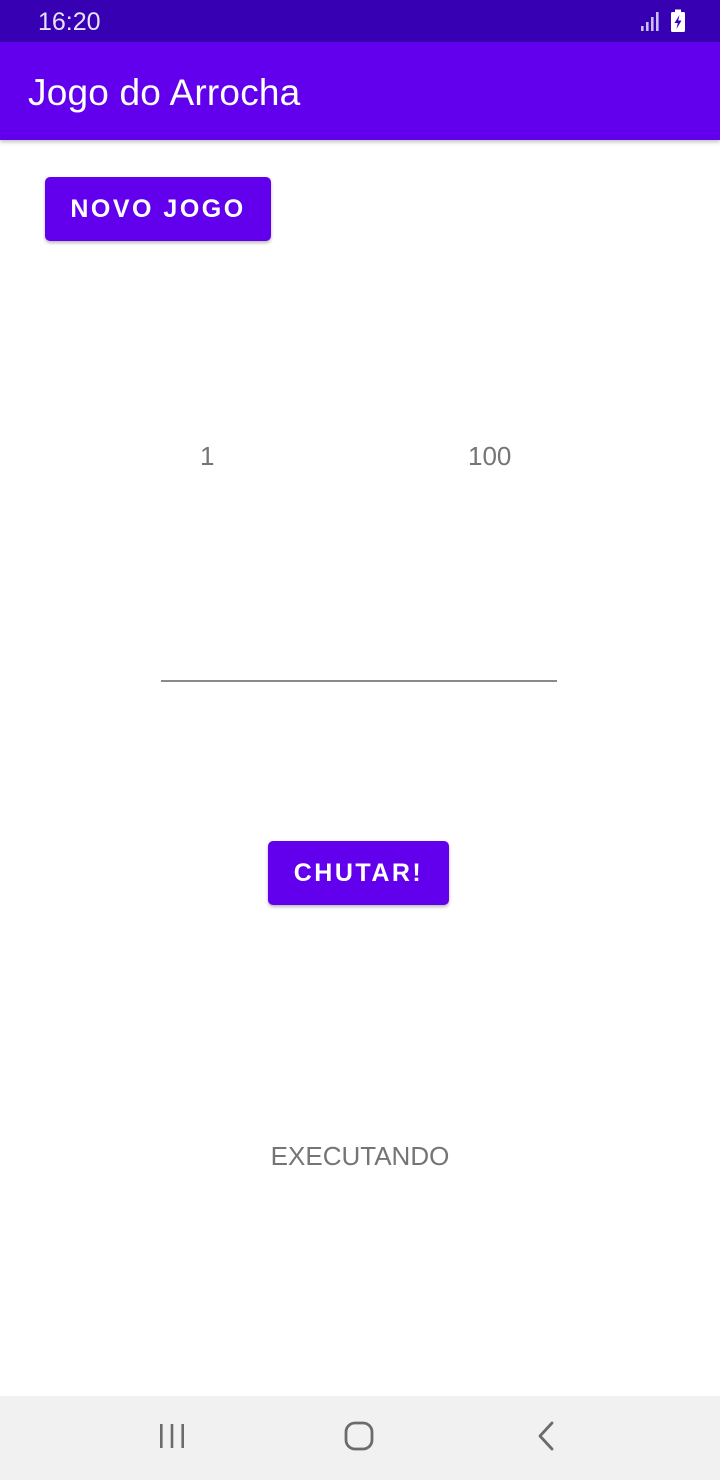 This screenshot has height=1480, width=720. I want to click on navigation-bar, so click(360, 1438).